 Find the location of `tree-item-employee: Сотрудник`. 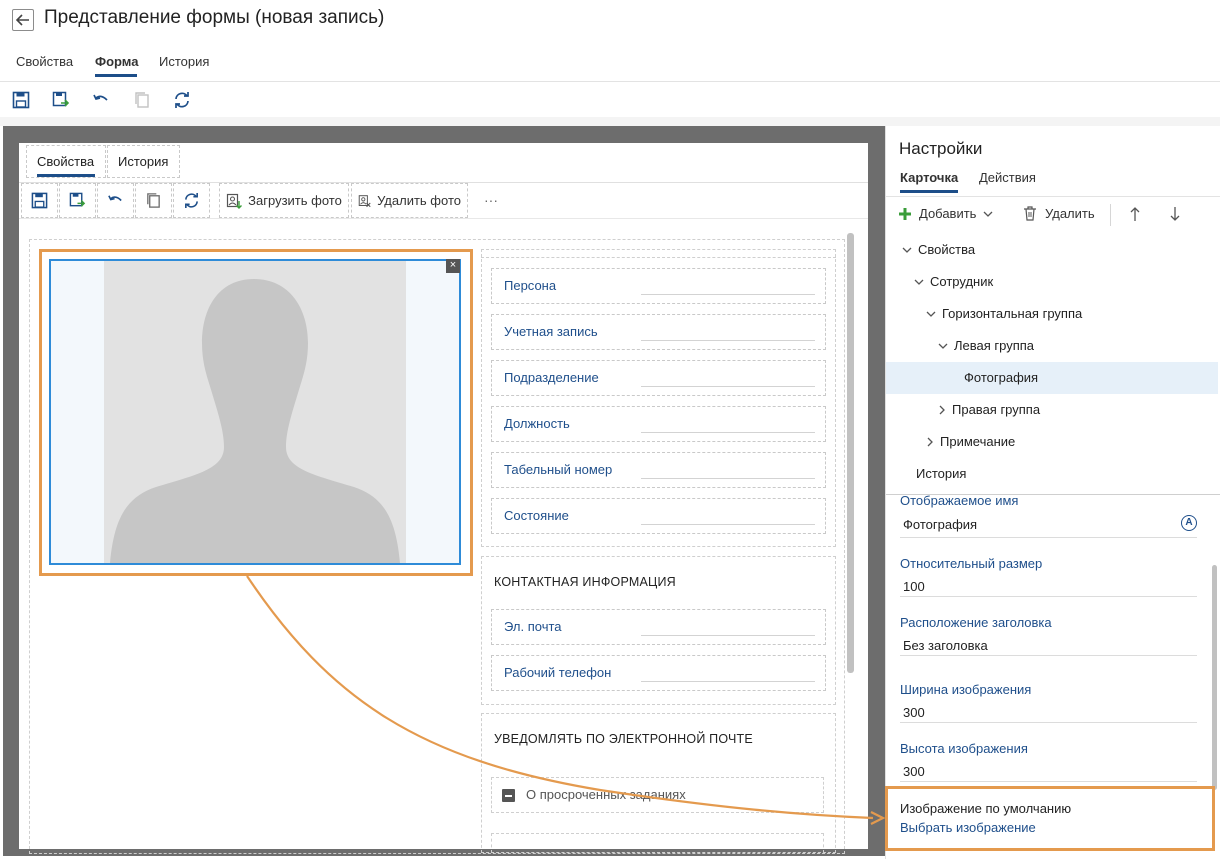

tree-item-employee: Сотрудник is located at coordinates (953, 281).